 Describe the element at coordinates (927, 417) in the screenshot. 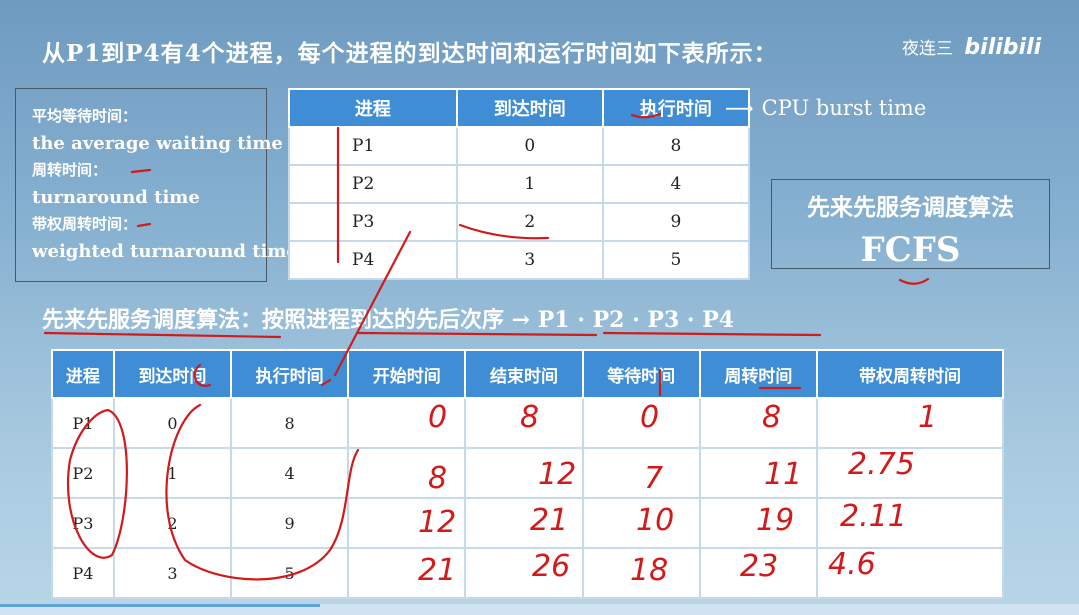

I see `handwritten-value: 1` at that location.